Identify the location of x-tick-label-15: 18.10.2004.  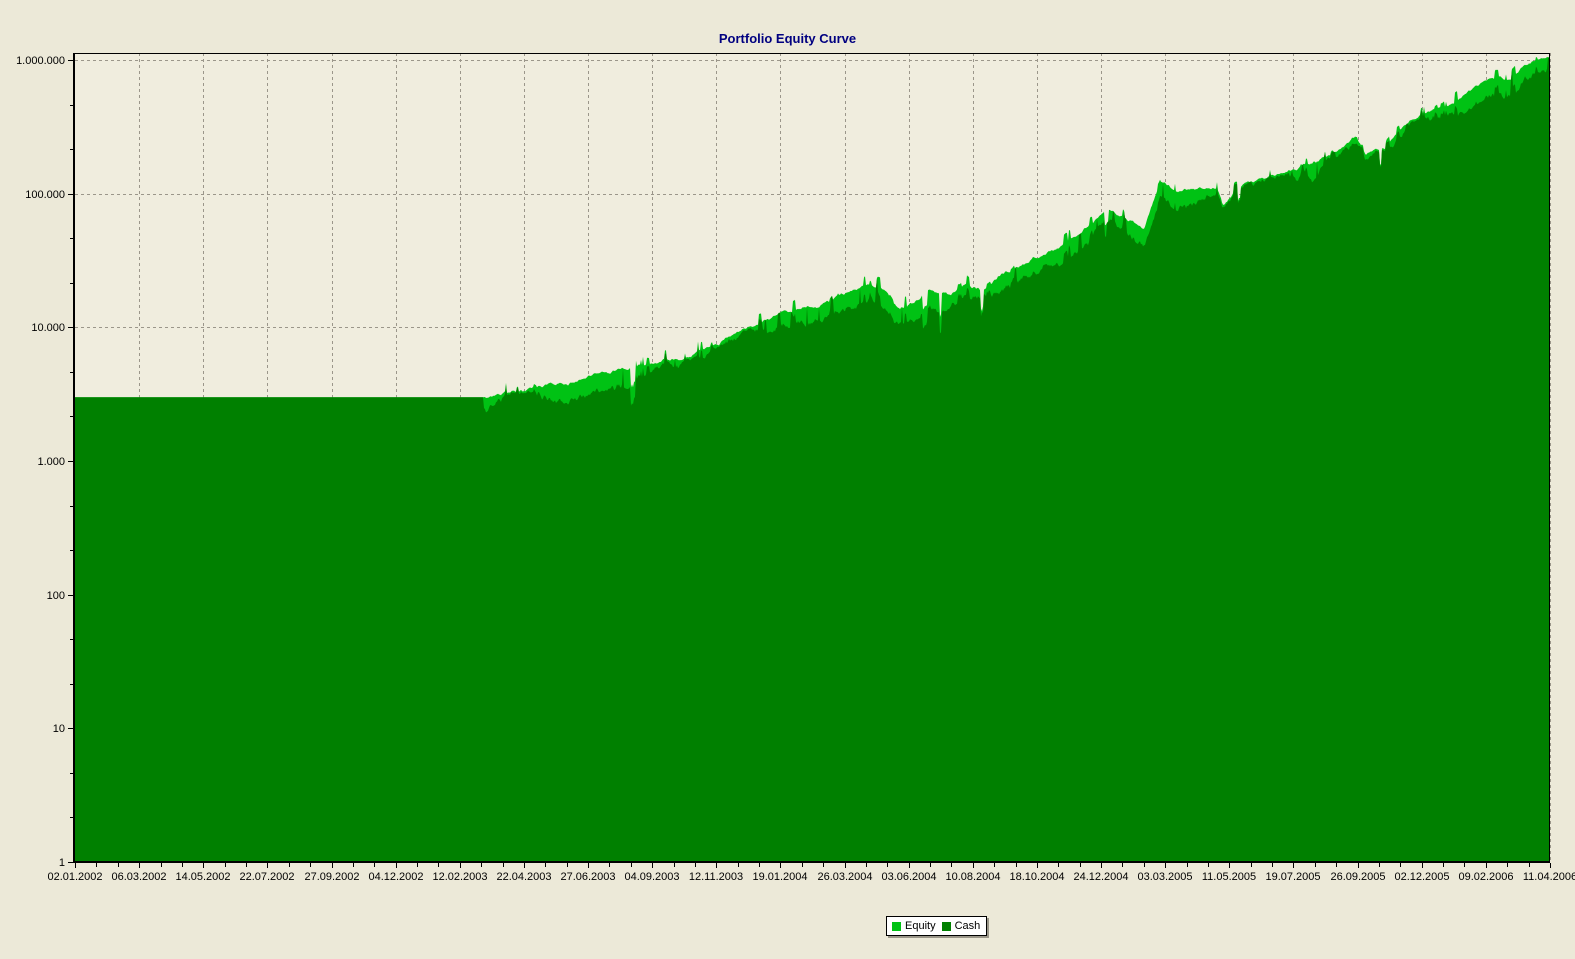
(1036, 877).